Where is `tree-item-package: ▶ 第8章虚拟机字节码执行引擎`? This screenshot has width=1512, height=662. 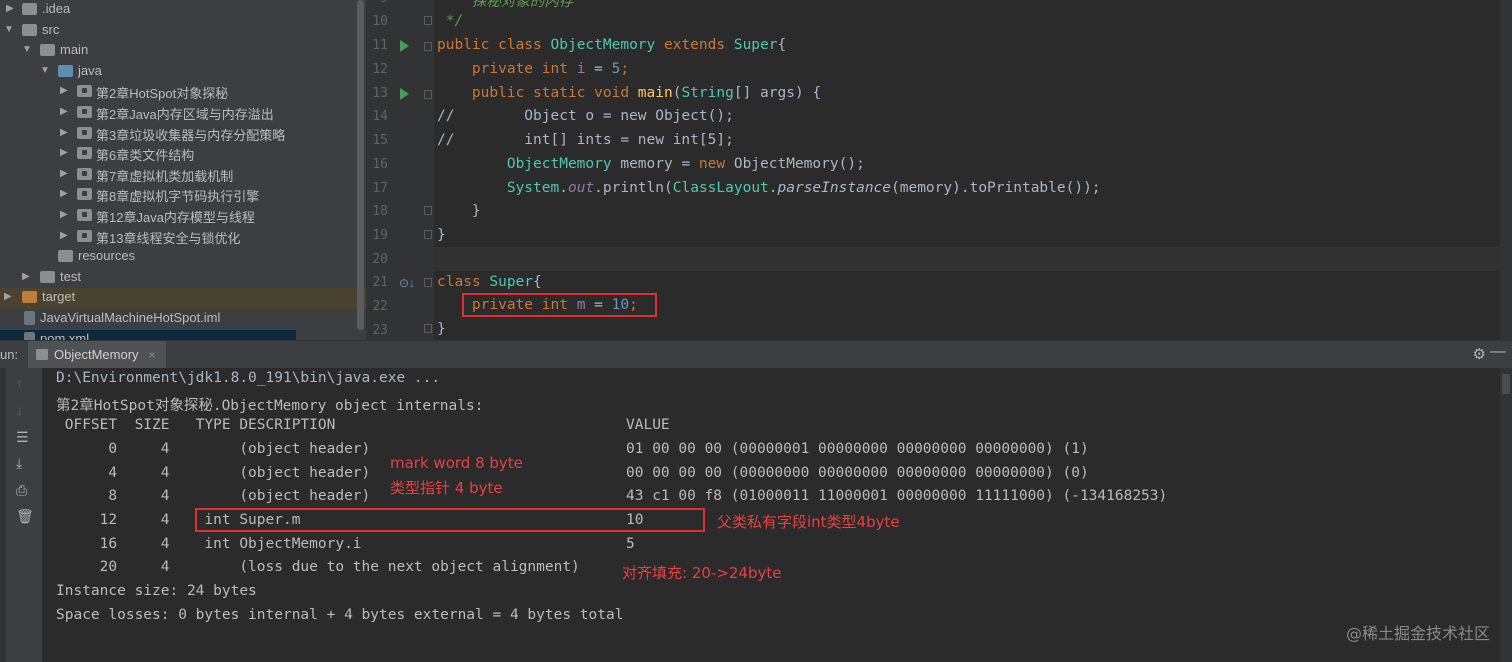 tree-item-package: ▶ 第8章虚拟机字节码执行引擎 is located at coordinates (183, 195).